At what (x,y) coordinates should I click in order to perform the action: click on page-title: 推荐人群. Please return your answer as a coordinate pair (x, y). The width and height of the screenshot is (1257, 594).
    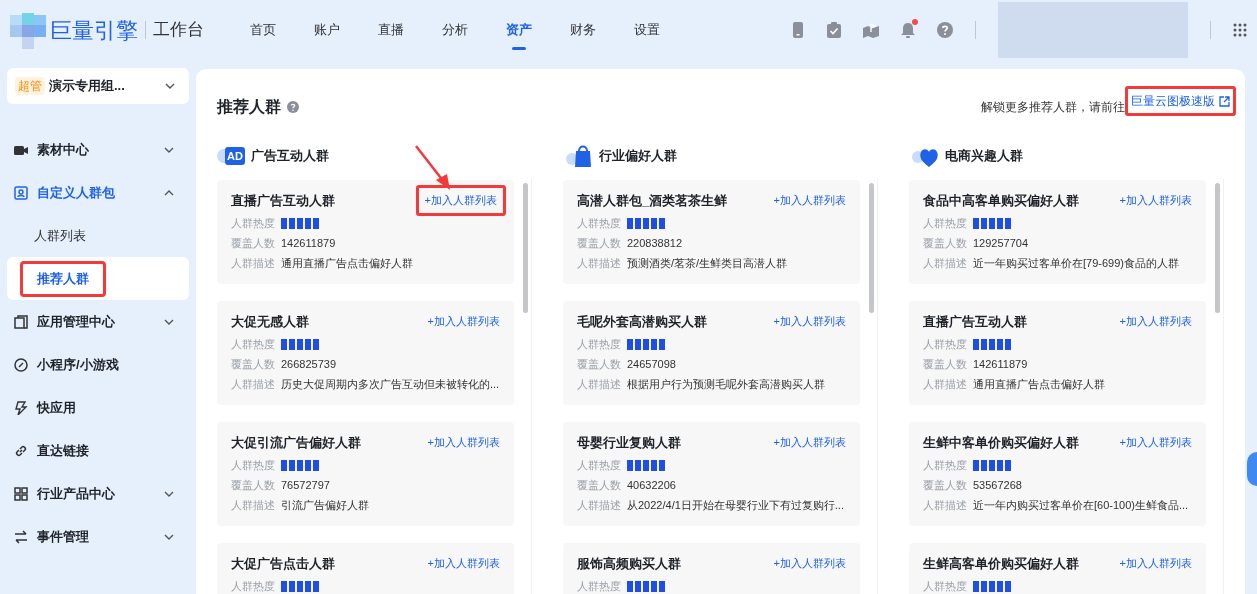
    Looking at the image, I should click on (249, 107).